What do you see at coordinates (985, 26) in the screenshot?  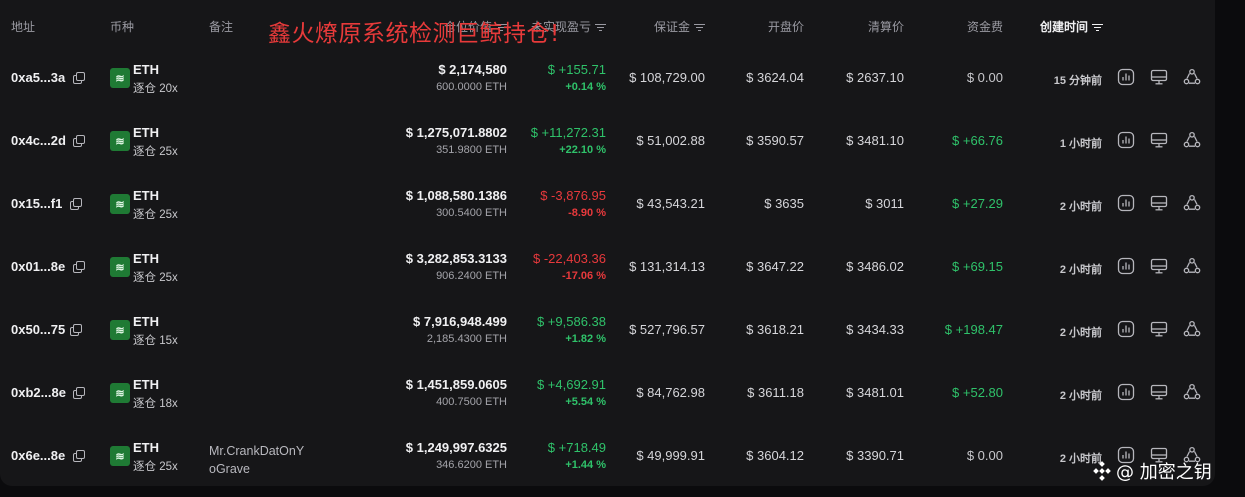 I see `header-funding: 资金费` at bounding box center [985, 26].